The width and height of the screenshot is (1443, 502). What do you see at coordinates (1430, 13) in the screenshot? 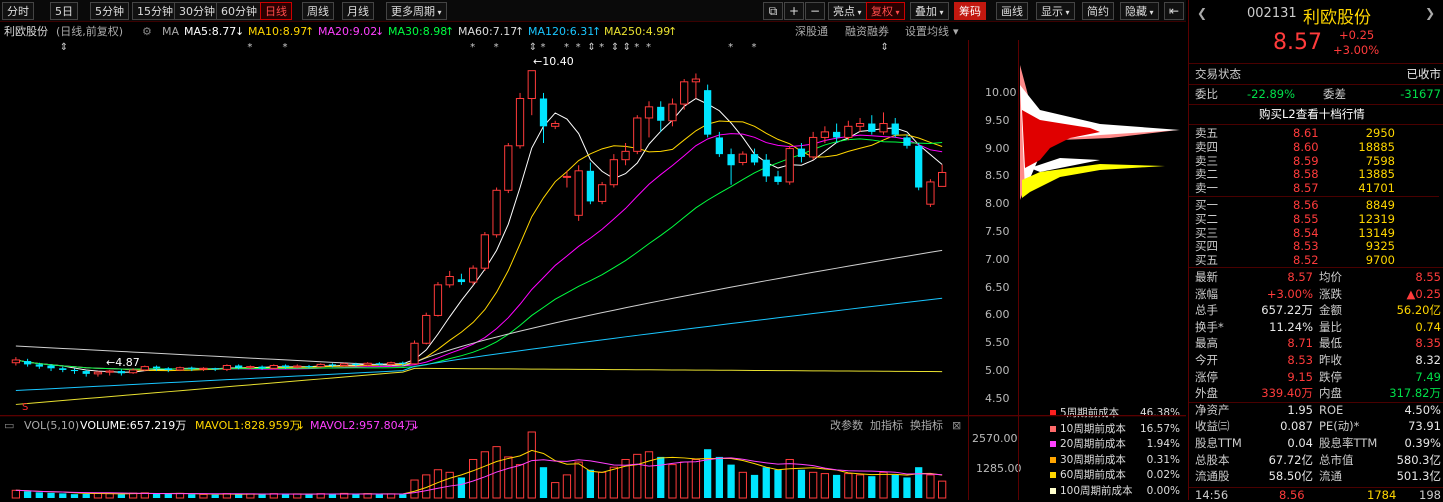
I see `next-chevron-icon: ❯` at bounding box center [1430, 13].